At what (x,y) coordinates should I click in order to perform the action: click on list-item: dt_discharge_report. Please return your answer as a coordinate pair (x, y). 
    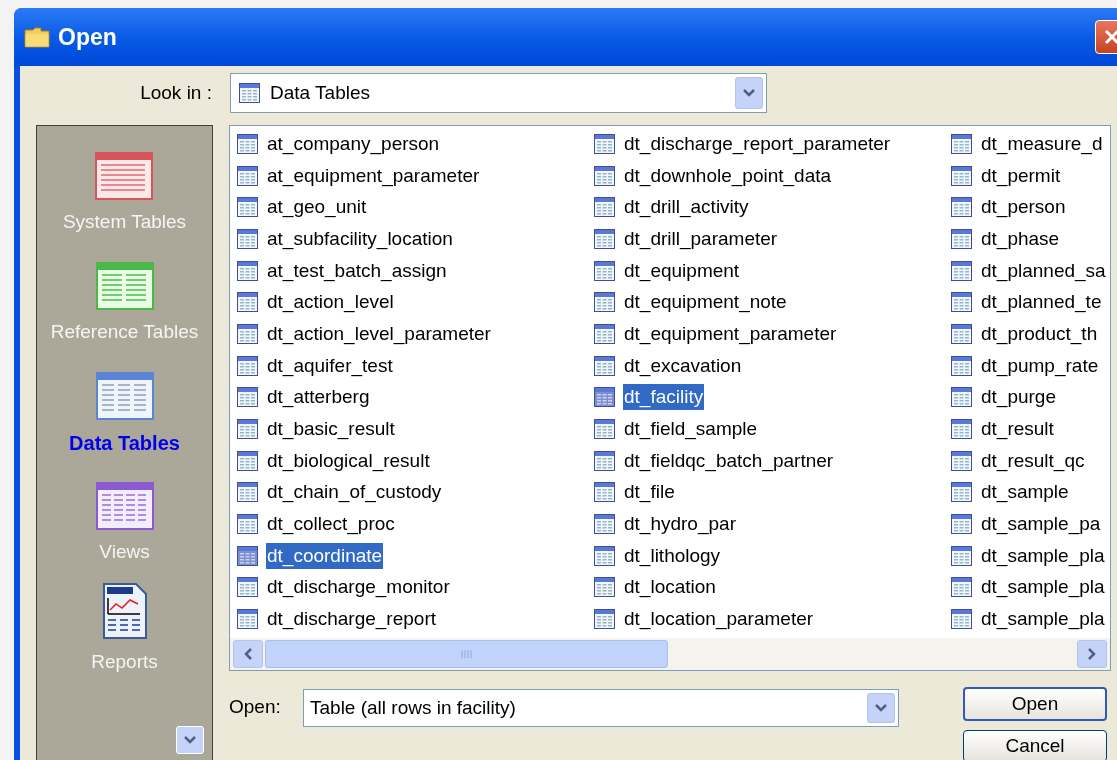
    Looking at the image, I should click on (415, 619).